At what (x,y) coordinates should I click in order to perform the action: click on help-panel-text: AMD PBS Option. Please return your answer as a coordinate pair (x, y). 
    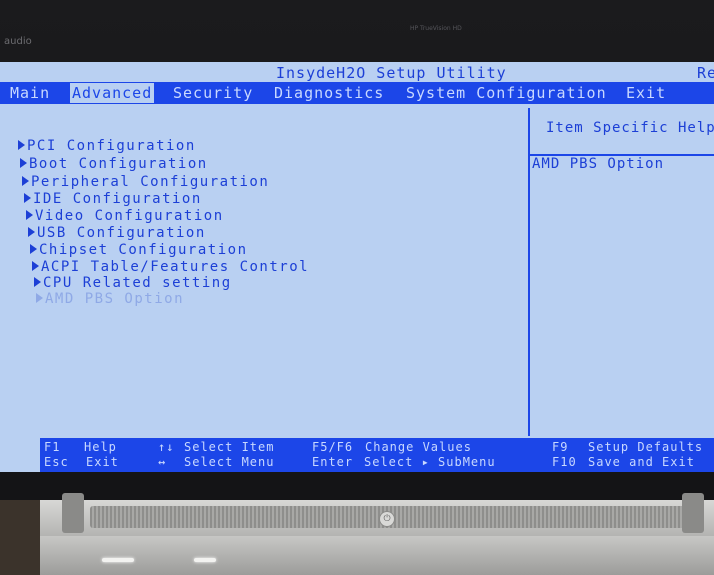
    Looking at the image, I should click on (598, 164).